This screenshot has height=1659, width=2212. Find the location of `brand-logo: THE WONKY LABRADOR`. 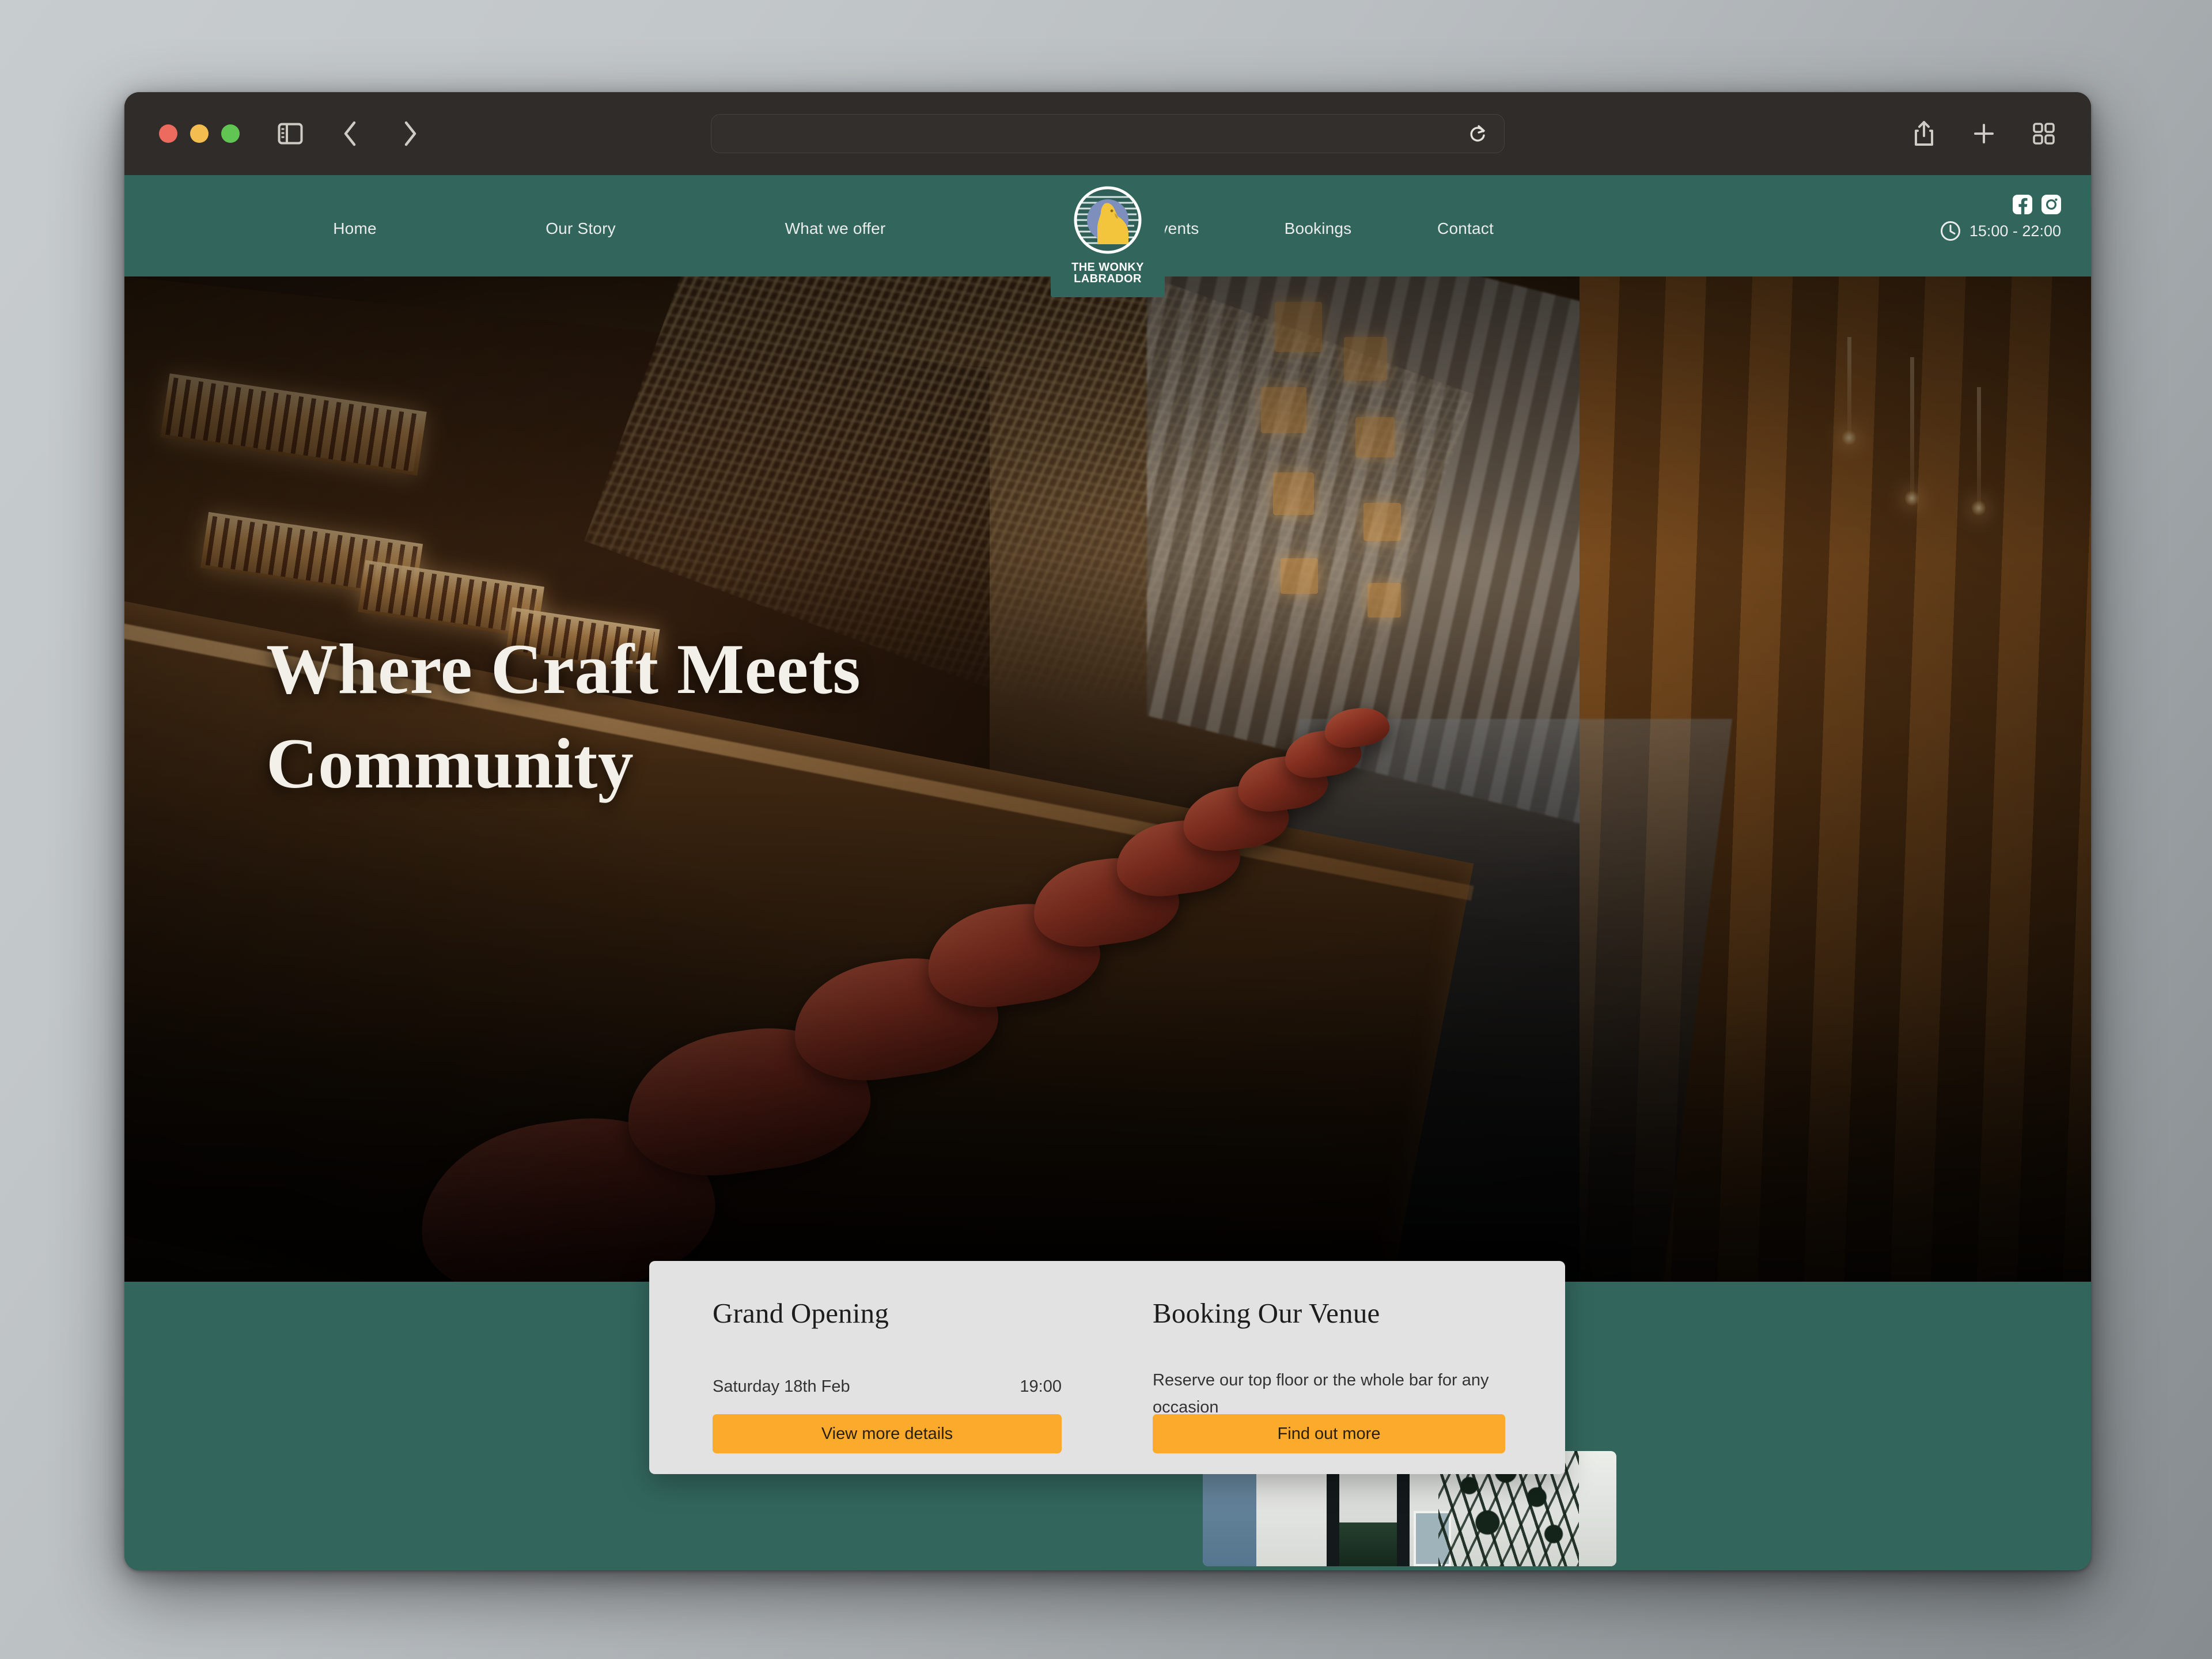

brand-logo: THE WONKY LABRADOR is located at coordinates (1108, 237).